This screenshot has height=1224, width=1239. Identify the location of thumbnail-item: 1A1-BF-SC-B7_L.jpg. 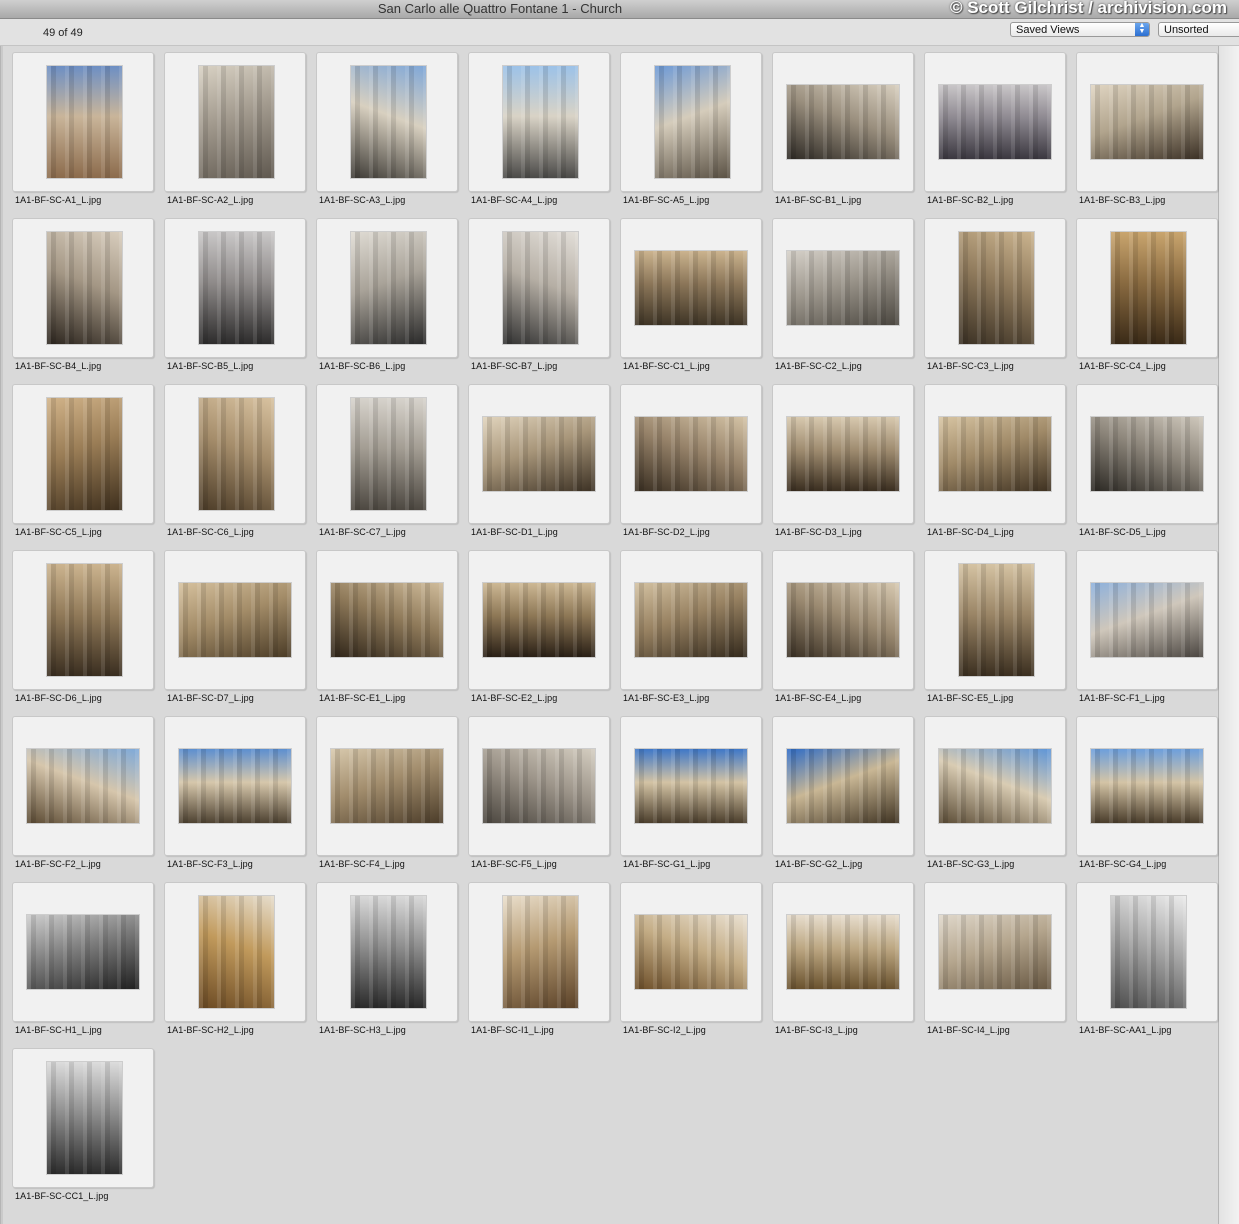
(535, 295).